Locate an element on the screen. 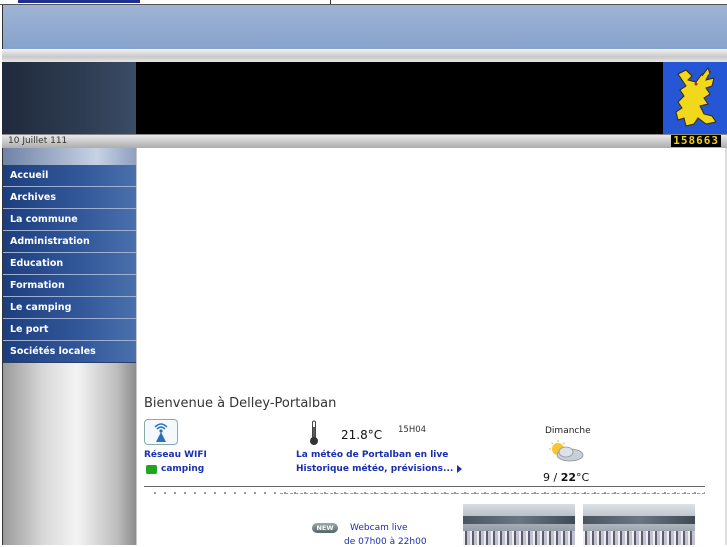  wifi-icon is located at coordinates (161, 432).